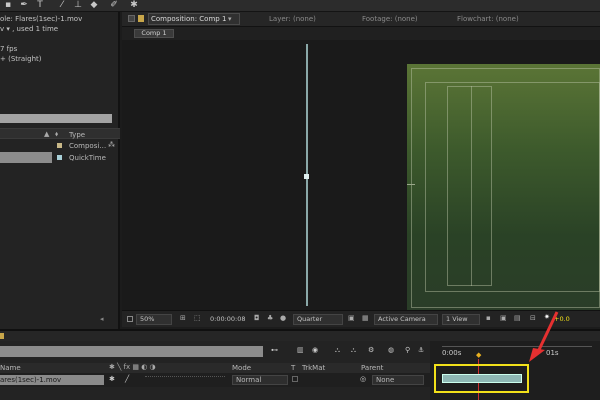  What do you see at coordinates (517, 318) in the screenshot?
I see `timeline-icon: ▤` at bounding box center [517, 318].